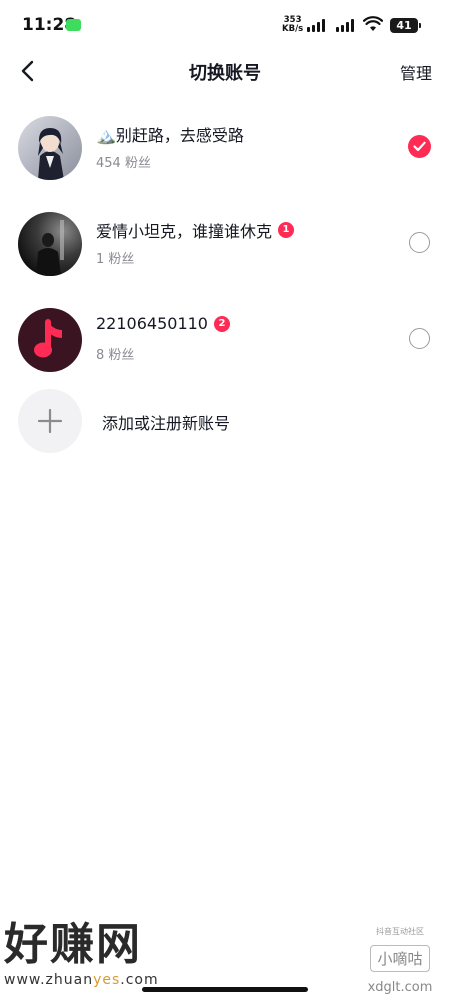 This screenshot has height=1000, width=450. What do you see at coordinates (166, 423) in the screenshot?
I see `add-account-label: 添加或注册新账号` at bounding box center [166, 423].